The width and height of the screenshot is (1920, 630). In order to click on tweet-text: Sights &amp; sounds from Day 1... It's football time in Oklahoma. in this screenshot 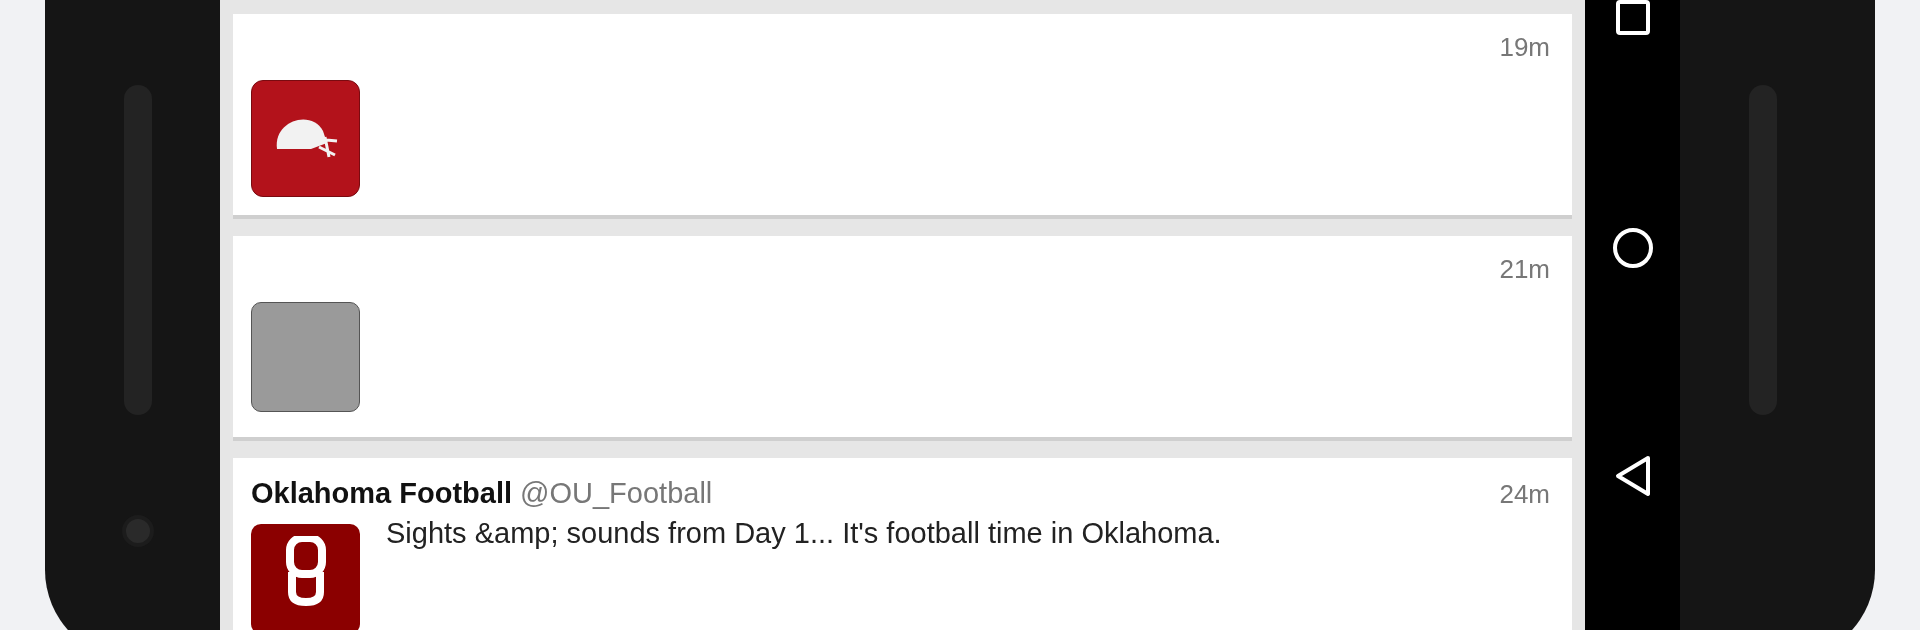, I will do `click(804, 533)`.